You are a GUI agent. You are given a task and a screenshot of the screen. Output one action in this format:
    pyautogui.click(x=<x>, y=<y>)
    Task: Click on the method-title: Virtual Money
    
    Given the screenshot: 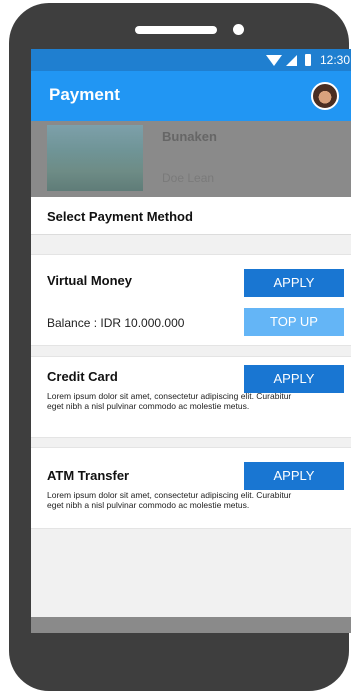 What is the action you would take?
    pyautogui.click(x=90, y=280)
    